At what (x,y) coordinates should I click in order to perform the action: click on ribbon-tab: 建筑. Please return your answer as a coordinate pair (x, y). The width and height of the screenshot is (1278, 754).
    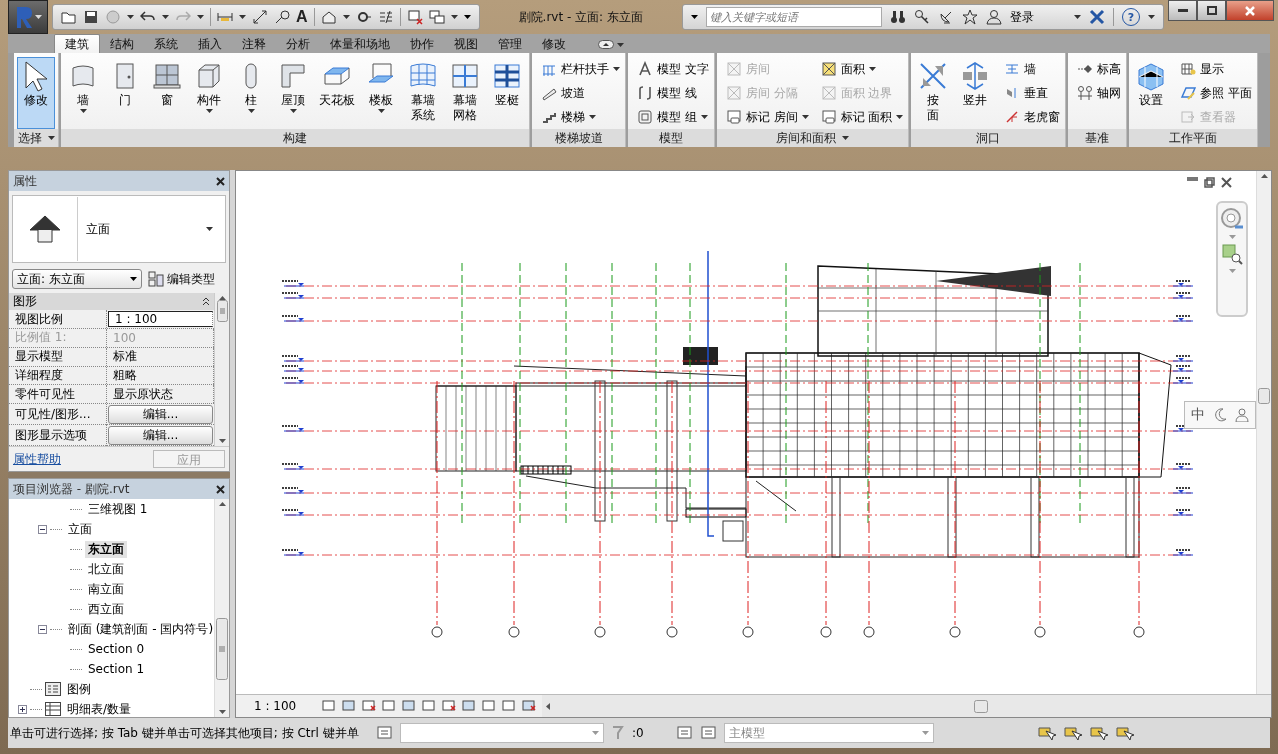
    Looking at the image, I should click on (77, 43).